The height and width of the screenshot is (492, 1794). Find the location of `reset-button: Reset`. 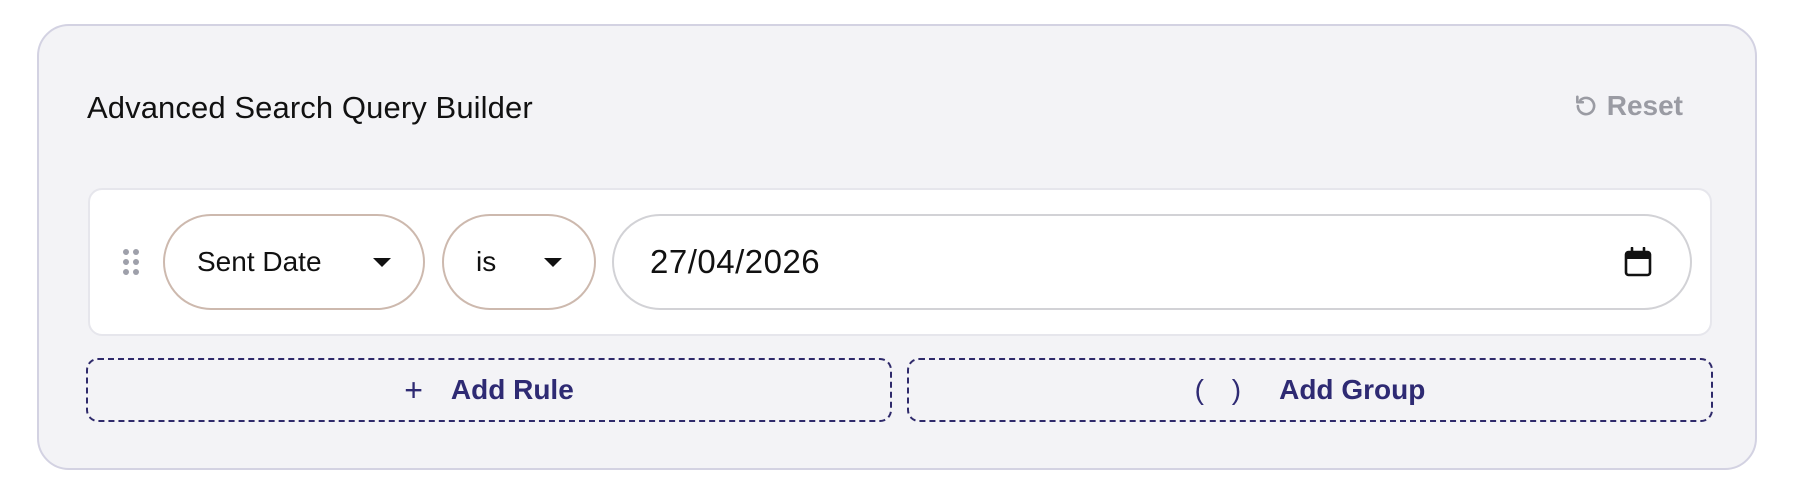

reset-button: Reset is located at coordinates (1628, 106).